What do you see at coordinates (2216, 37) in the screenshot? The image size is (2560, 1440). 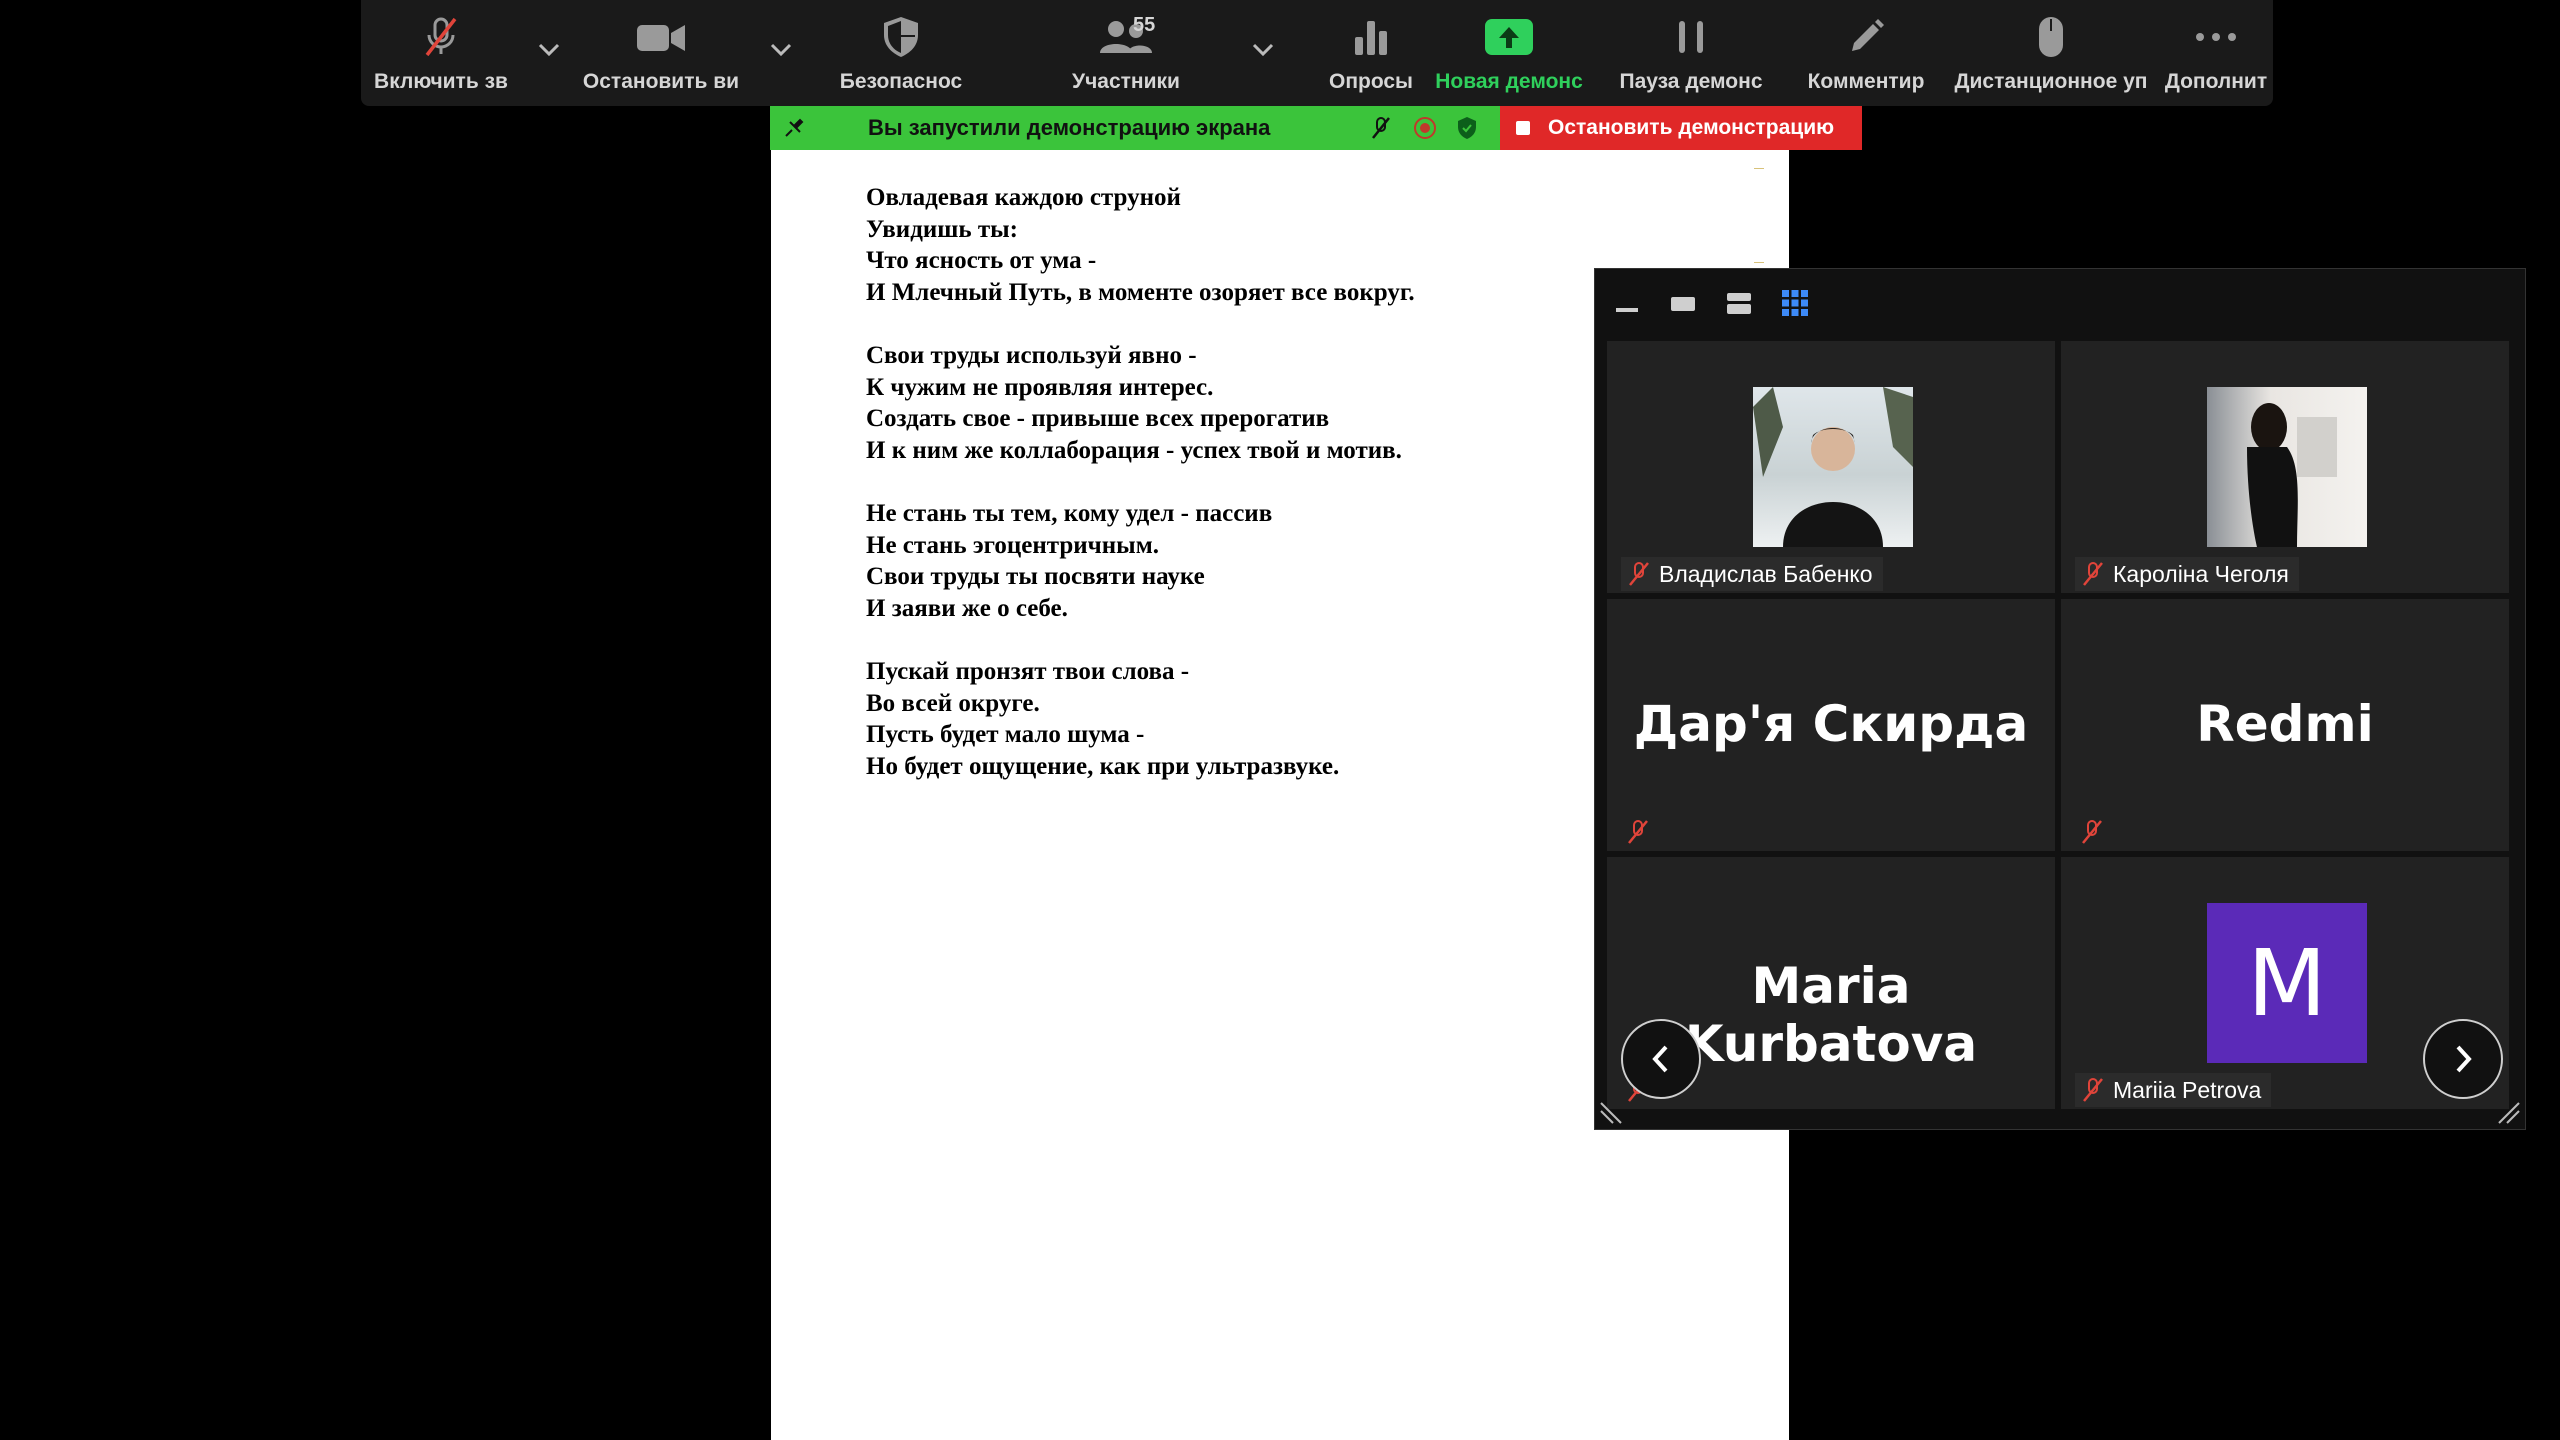 I see `ellipsis-icon` at bounding box center [2216, 37].